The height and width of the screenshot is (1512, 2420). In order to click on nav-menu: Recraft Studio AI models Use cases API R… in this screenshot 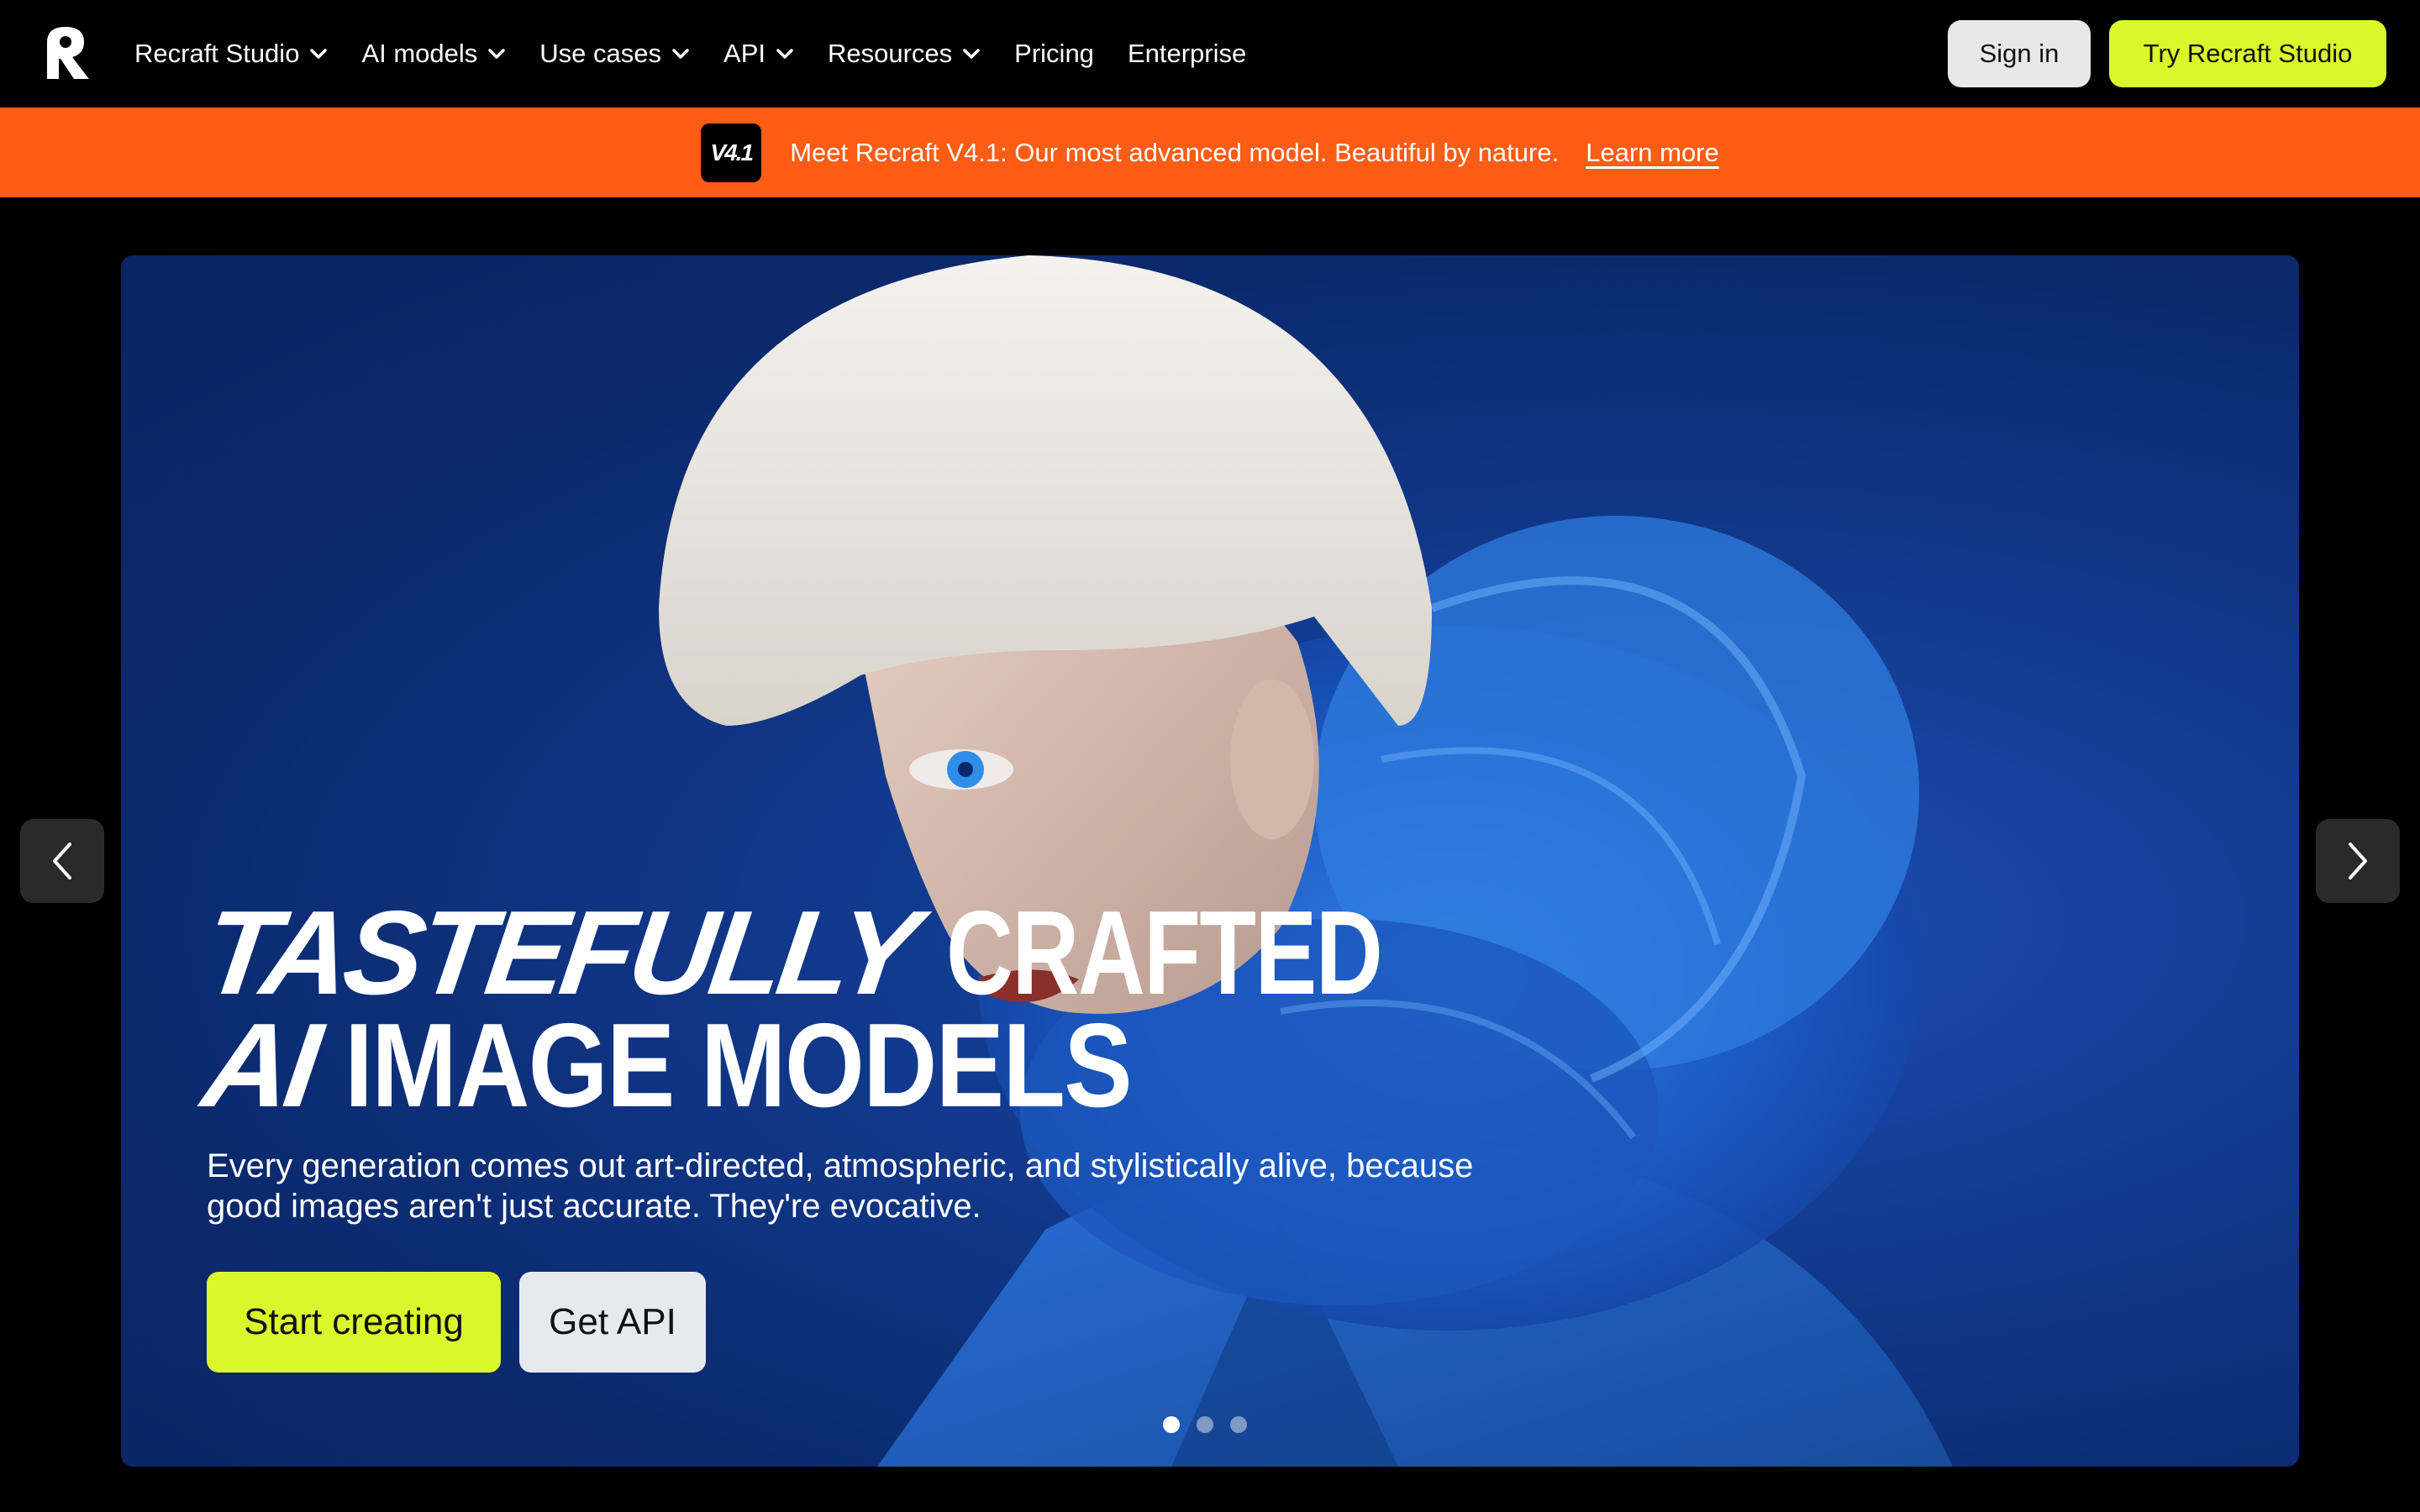, I will do `click(707, 54)`.